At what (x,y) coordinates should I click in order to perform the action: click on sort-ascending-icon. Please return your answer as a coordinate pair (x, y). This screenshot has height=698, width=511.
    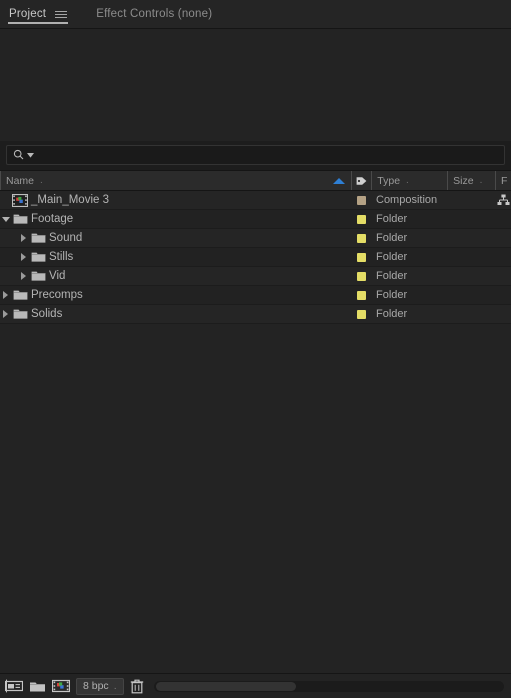
    Looking at the image, I should click on (339, 180).